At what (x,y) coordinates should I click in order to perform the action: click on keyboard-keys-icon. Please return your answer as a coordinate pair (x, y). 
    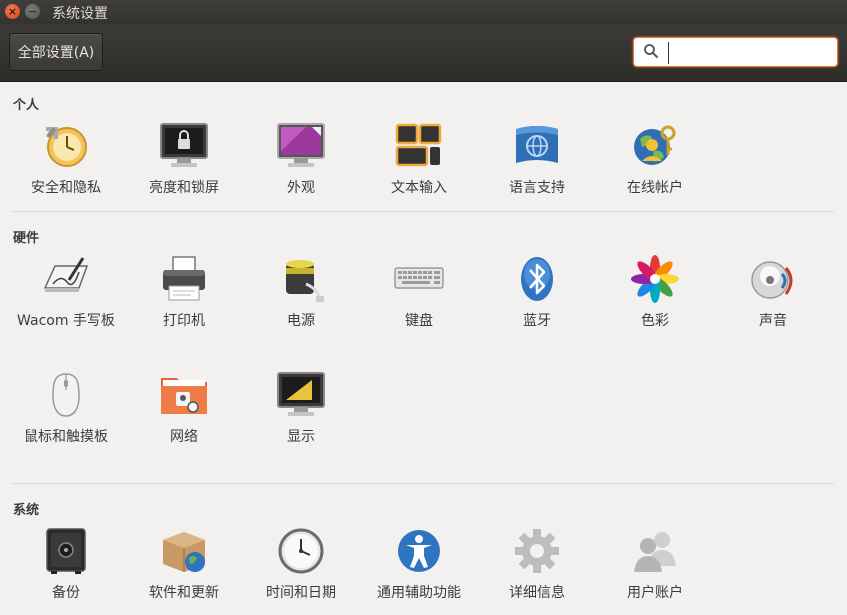
    Looking at the image, I should click on (418, 145).